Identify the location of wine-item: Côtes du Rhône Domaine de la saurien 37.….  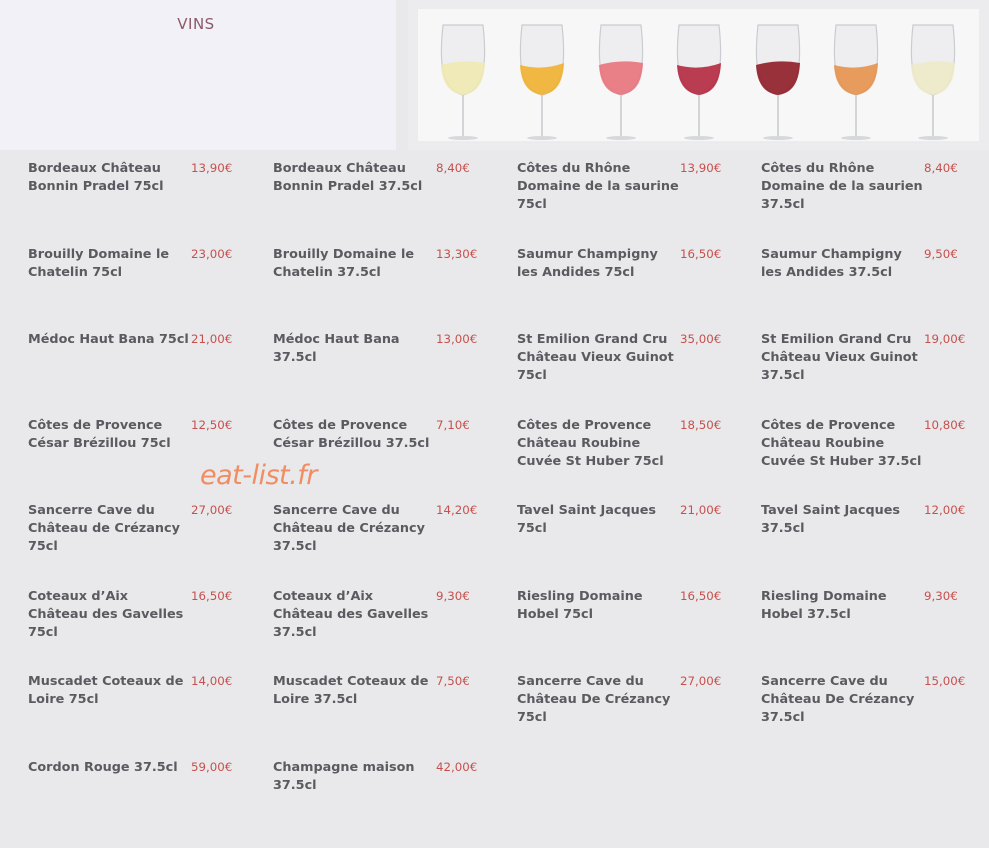
(875, 179).